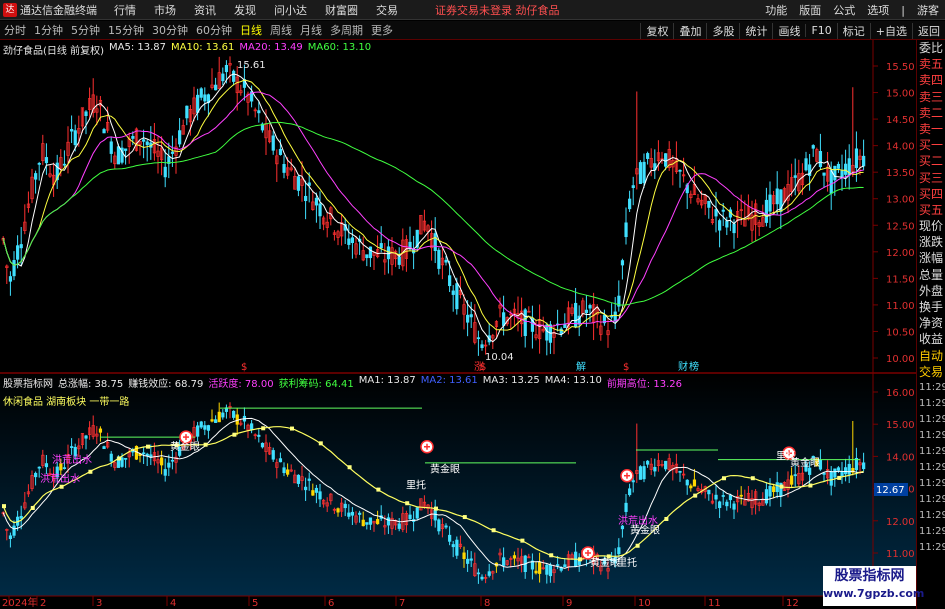  What do you see at coordinates (244, 367) in the screenshot?
I see `event-label-1: $` at bounding box center [244, 367].